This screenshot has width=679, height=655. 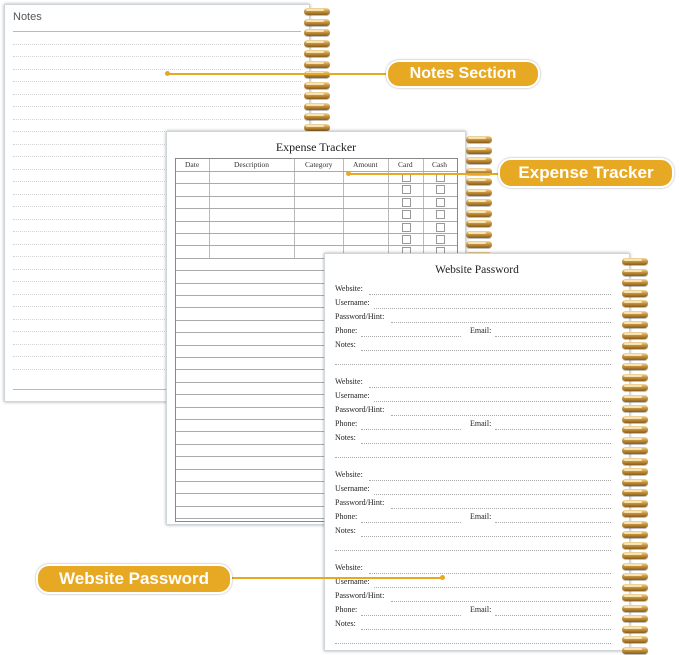 I want to click on notes-page-title: Notes, so click(x=27, y=17).